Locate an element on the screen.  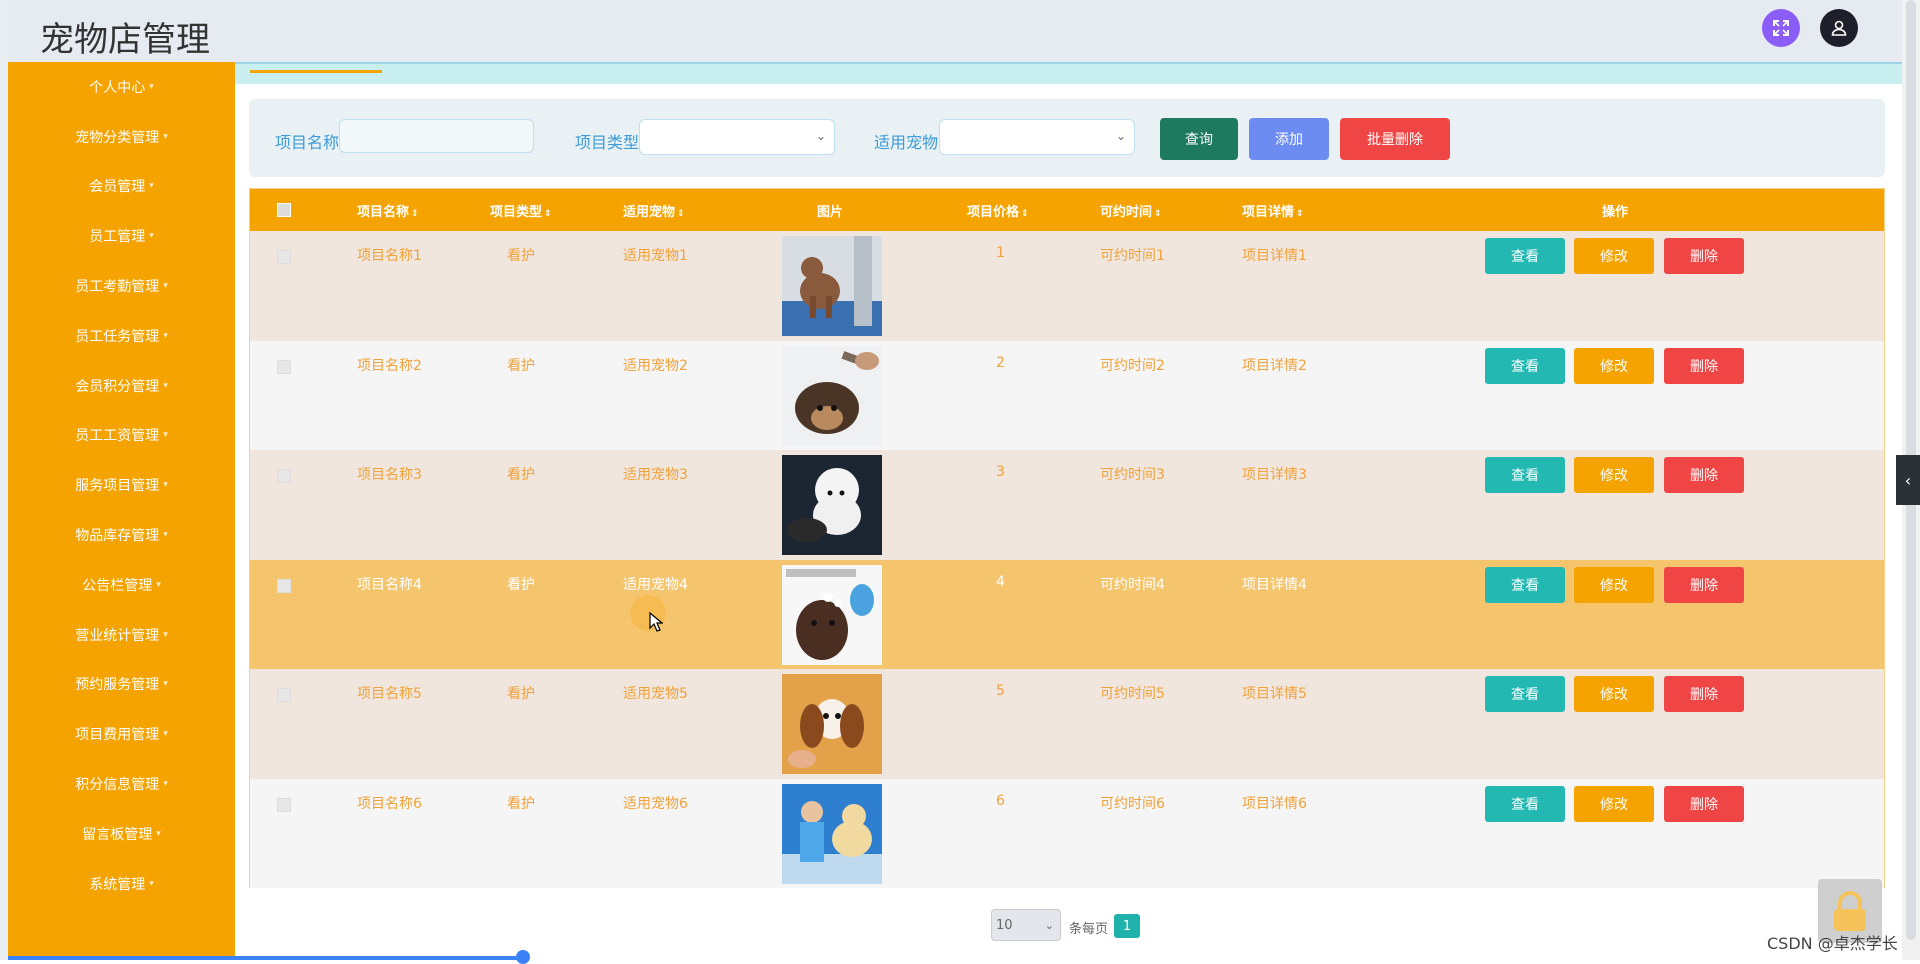
sort-icon: ⇕ is located at coordinates (548, 214).